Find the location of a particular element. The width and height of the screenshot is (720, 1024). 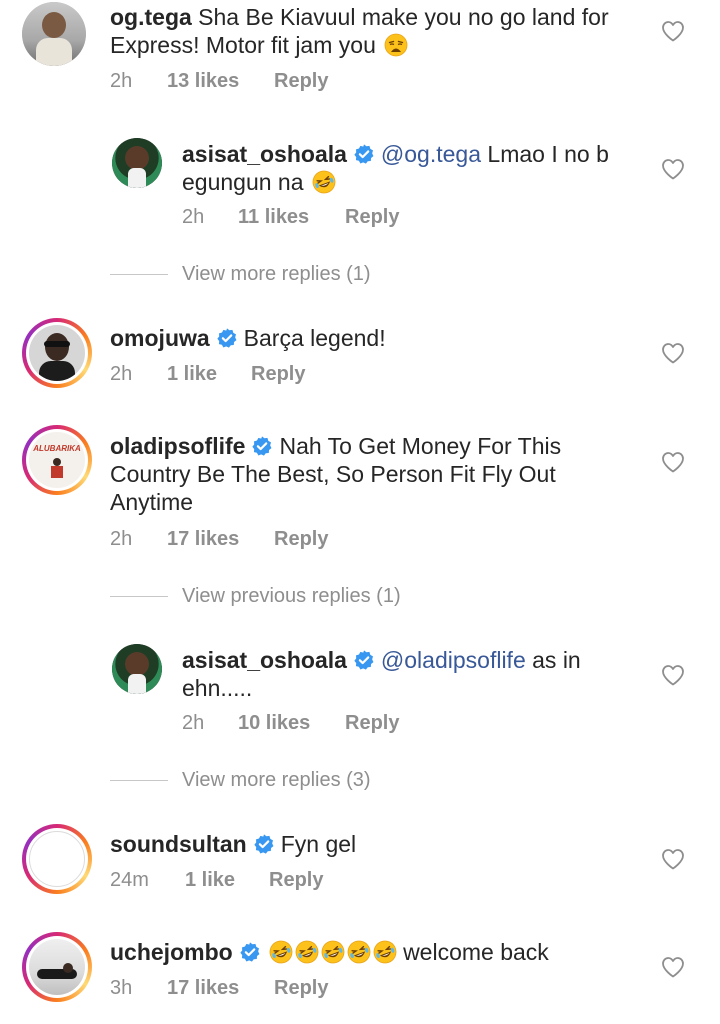

comment-meta: 2h 17 likes Reply is located at coordinates (219, 539).